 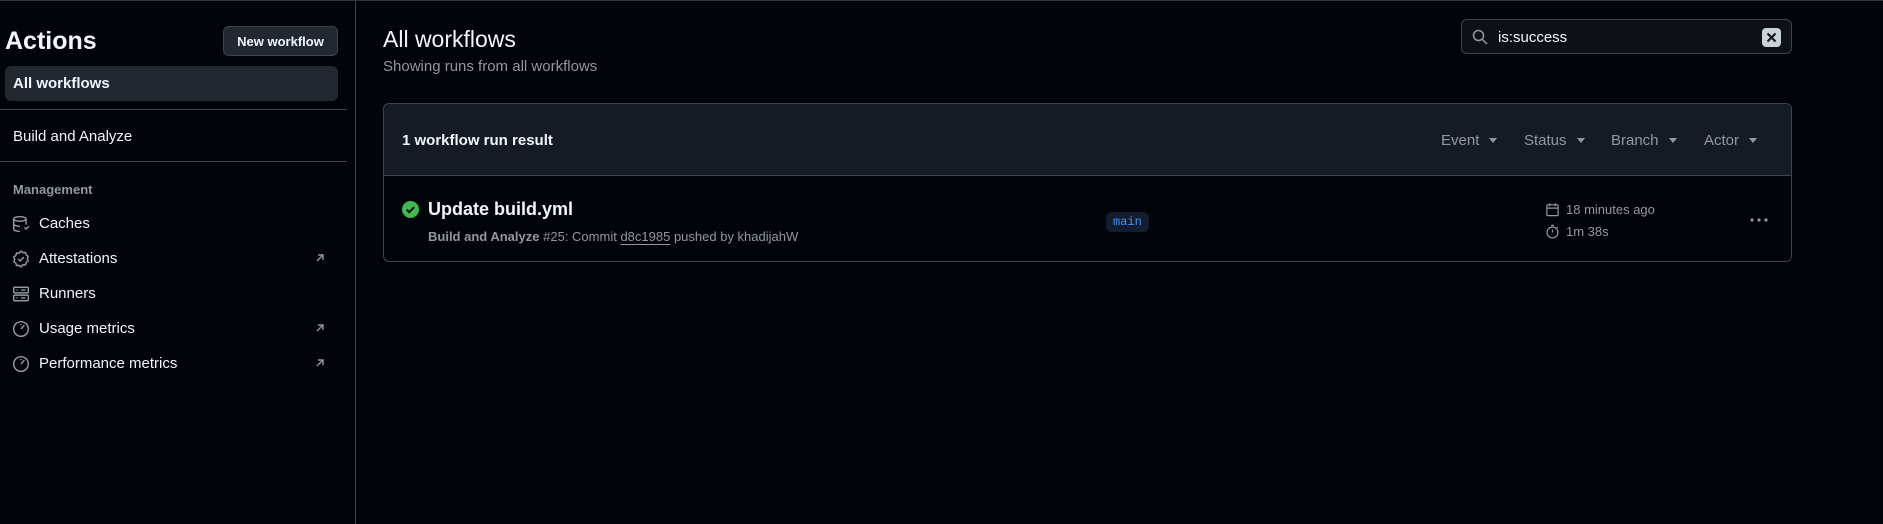 I want to click on server-icon, so click(x=21, y=294).